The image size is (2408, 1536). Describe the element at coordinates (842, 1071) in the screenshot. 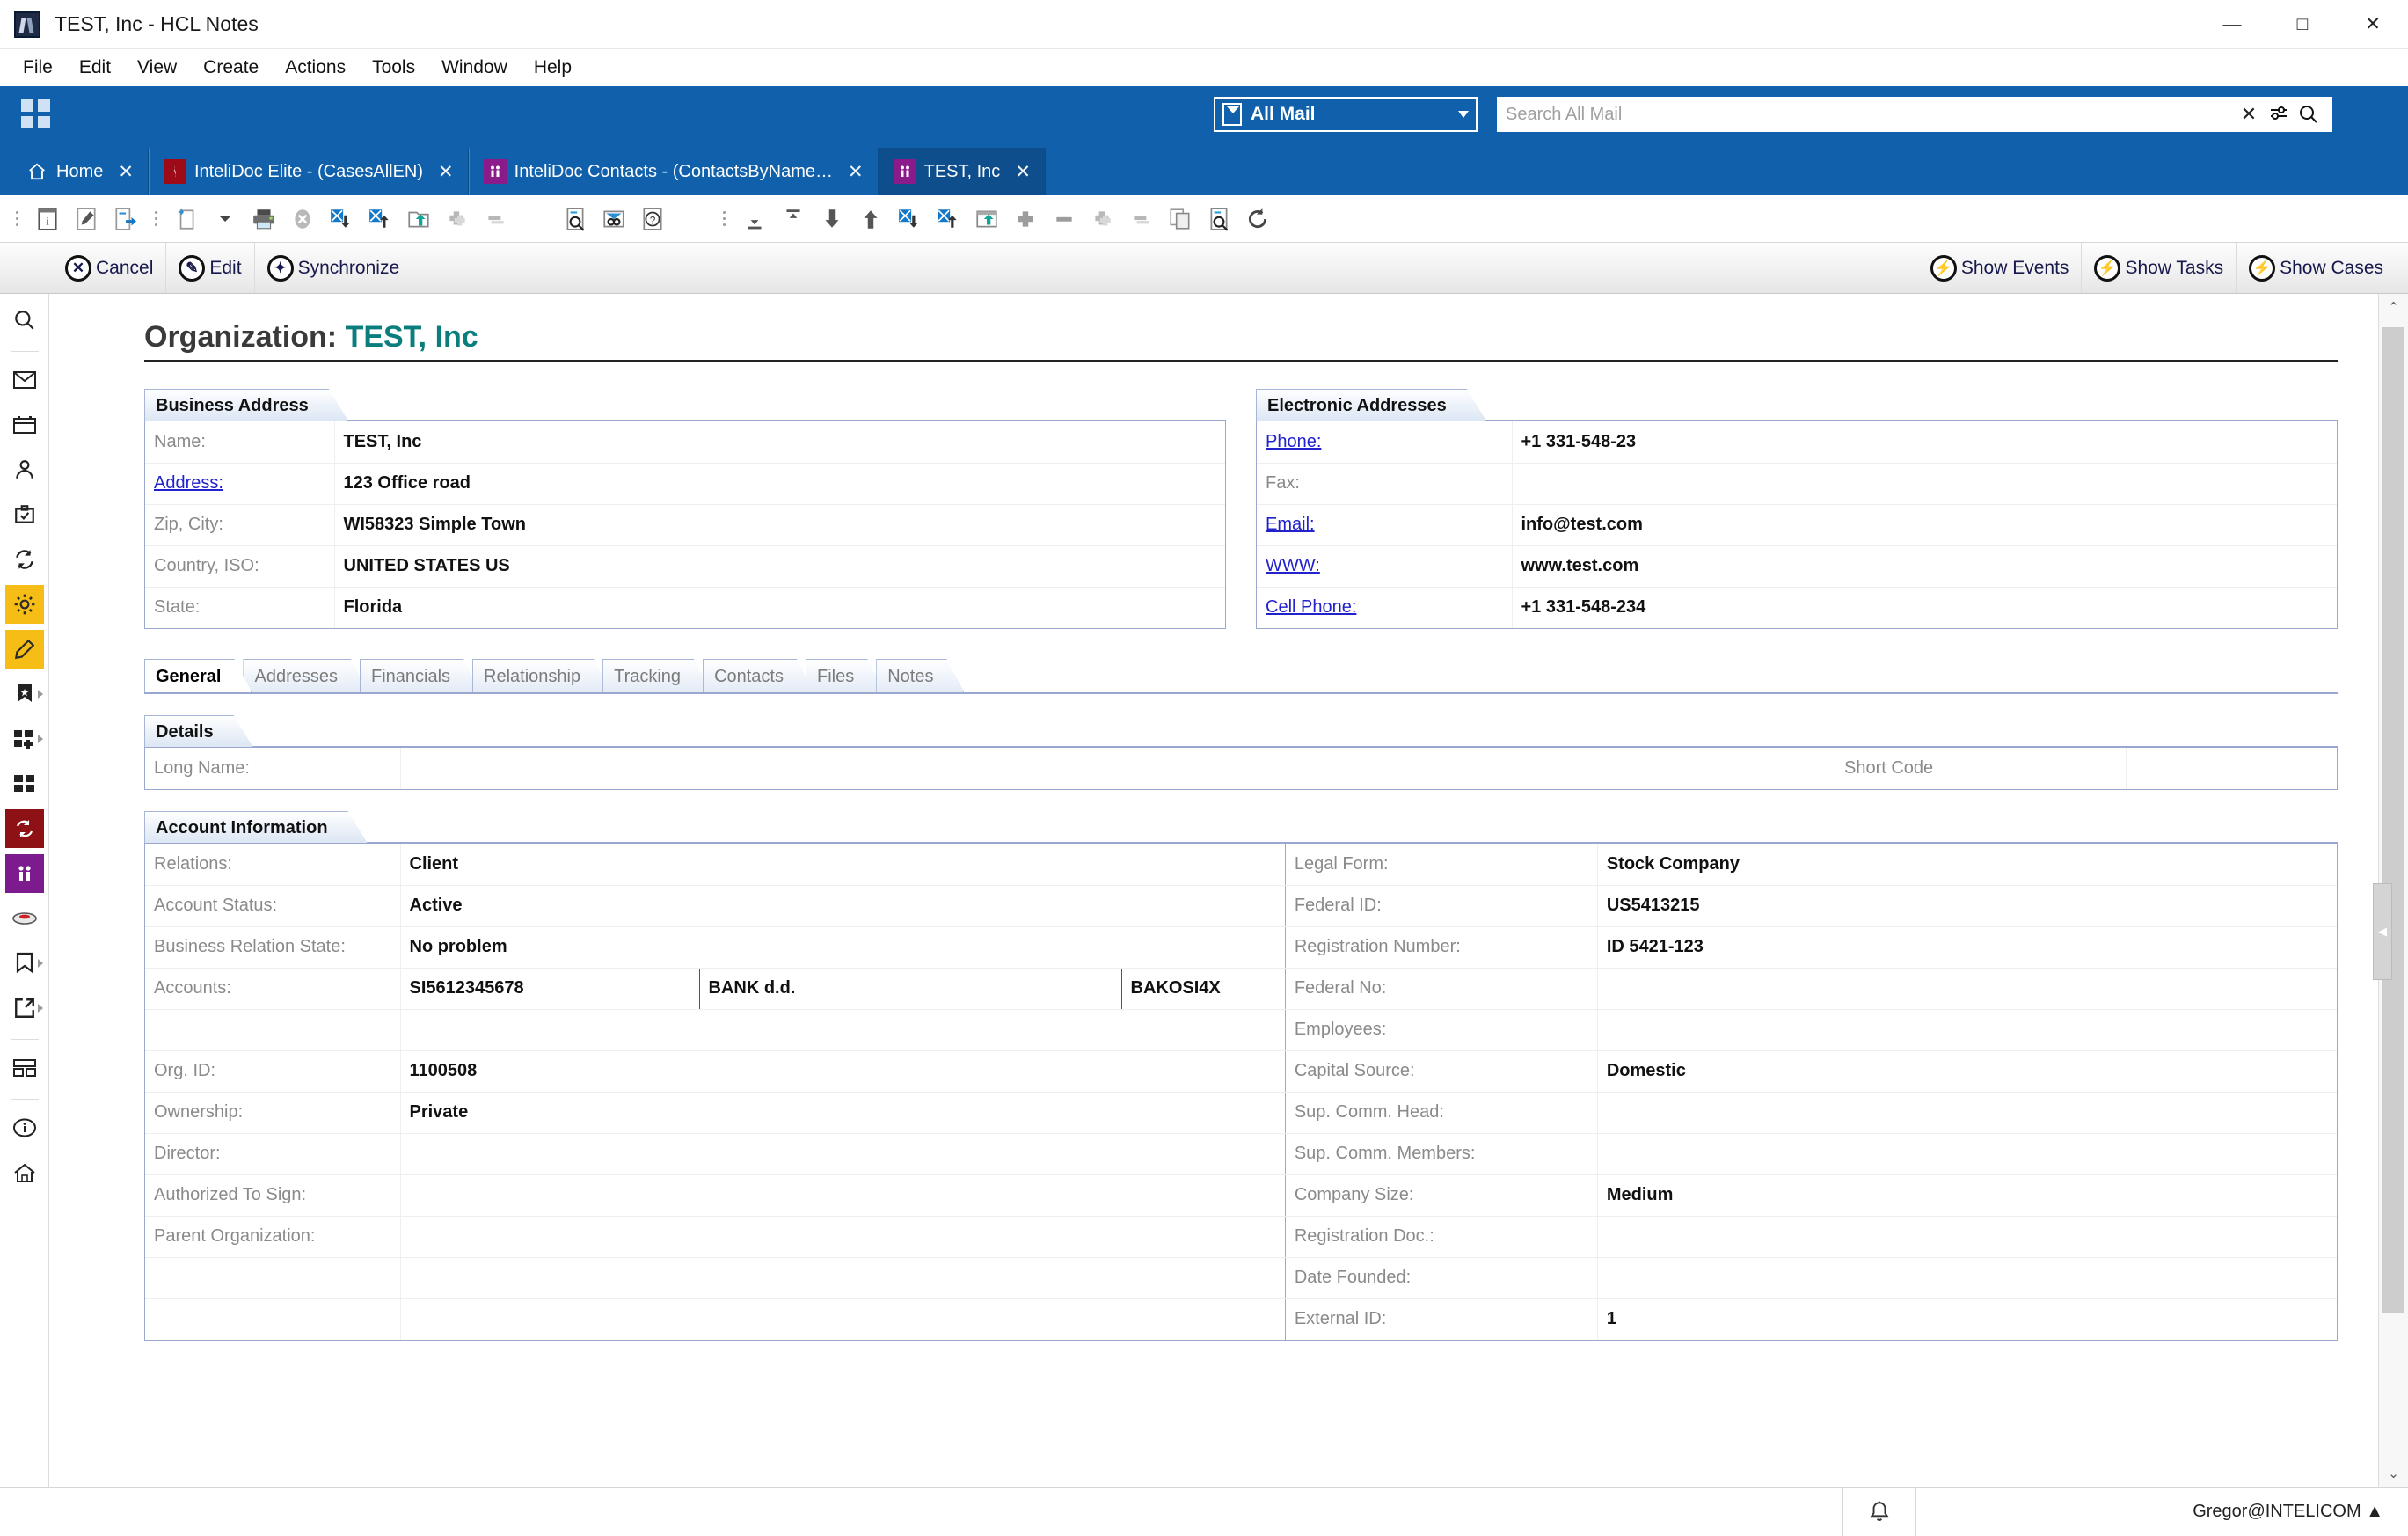

I see `field-value: 1100508` at that location.